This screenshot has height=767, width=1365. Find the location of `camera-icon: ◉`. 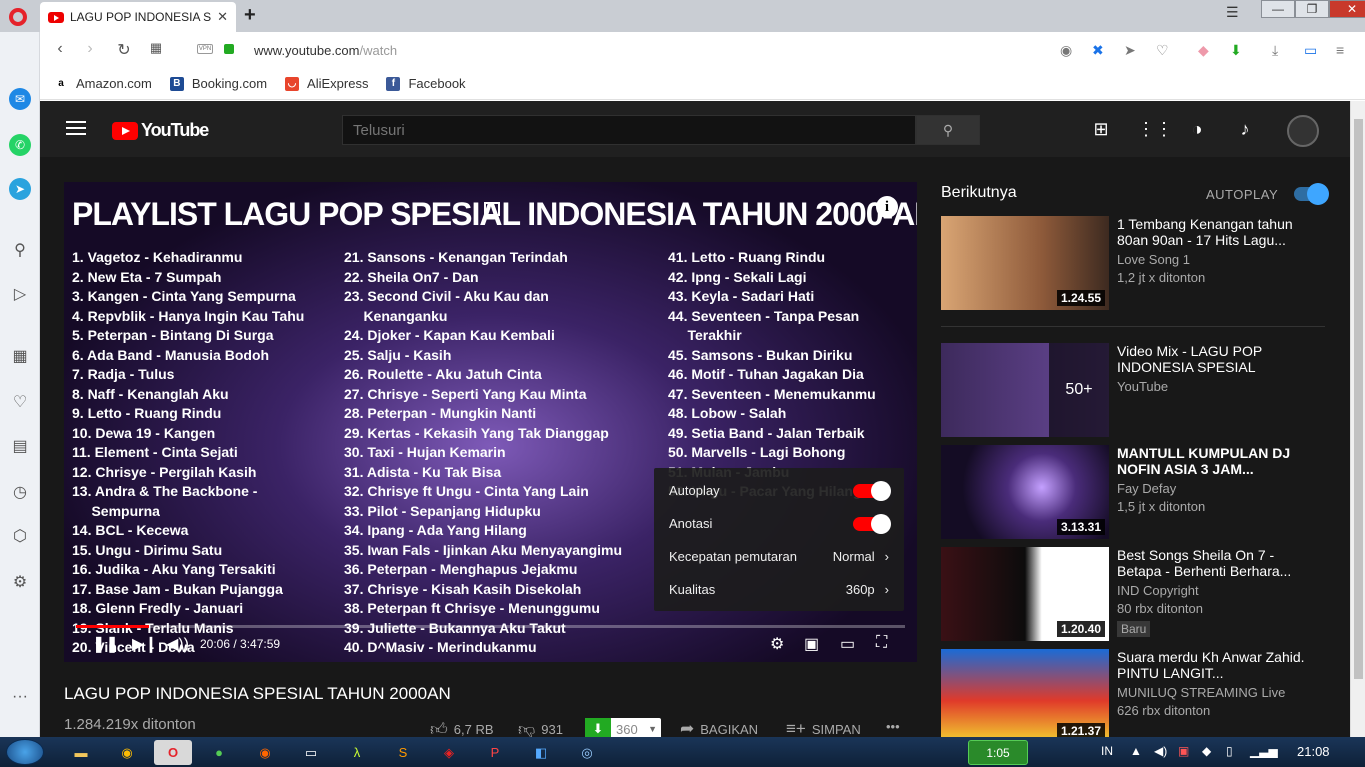

camera-icon: ◉ is located at coordinates (1066, 50).